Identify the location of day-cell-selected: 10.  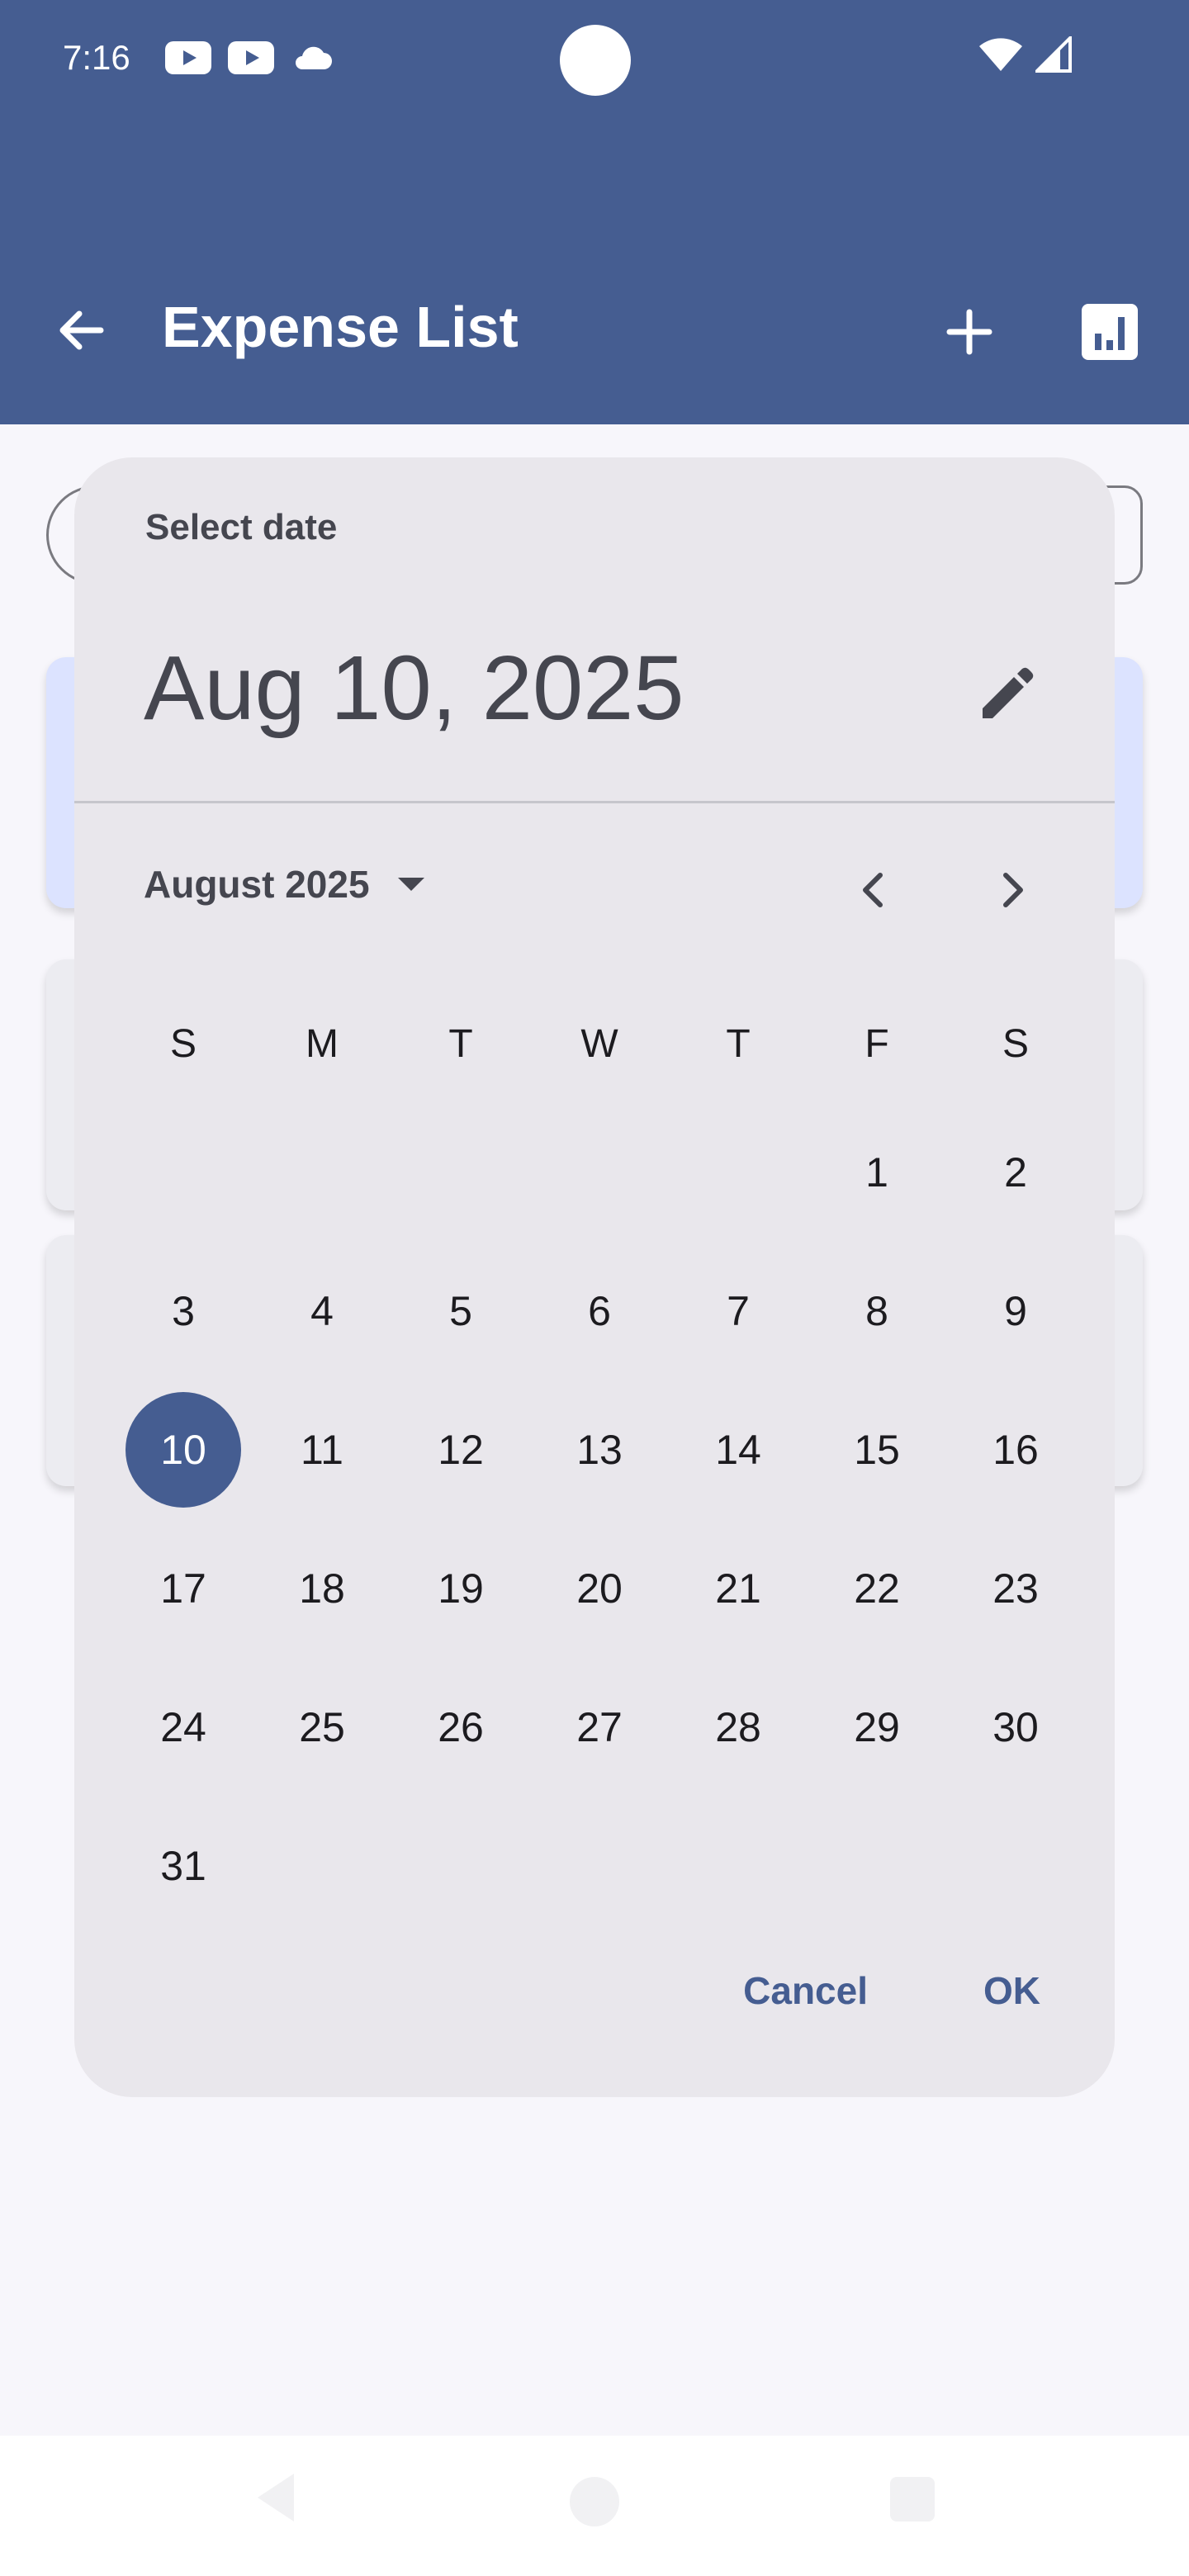
(183, 1449).